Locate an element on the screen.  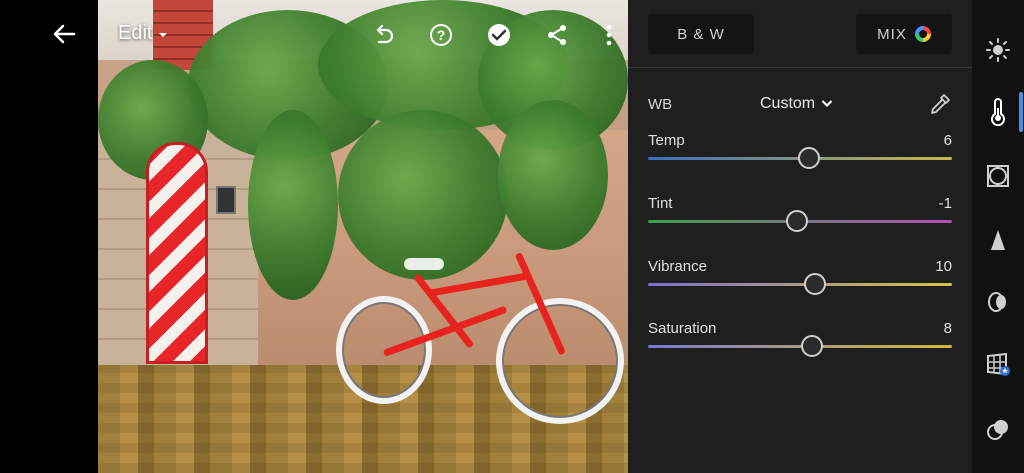
mix-button: MIX is located at coordinates (904, 34).